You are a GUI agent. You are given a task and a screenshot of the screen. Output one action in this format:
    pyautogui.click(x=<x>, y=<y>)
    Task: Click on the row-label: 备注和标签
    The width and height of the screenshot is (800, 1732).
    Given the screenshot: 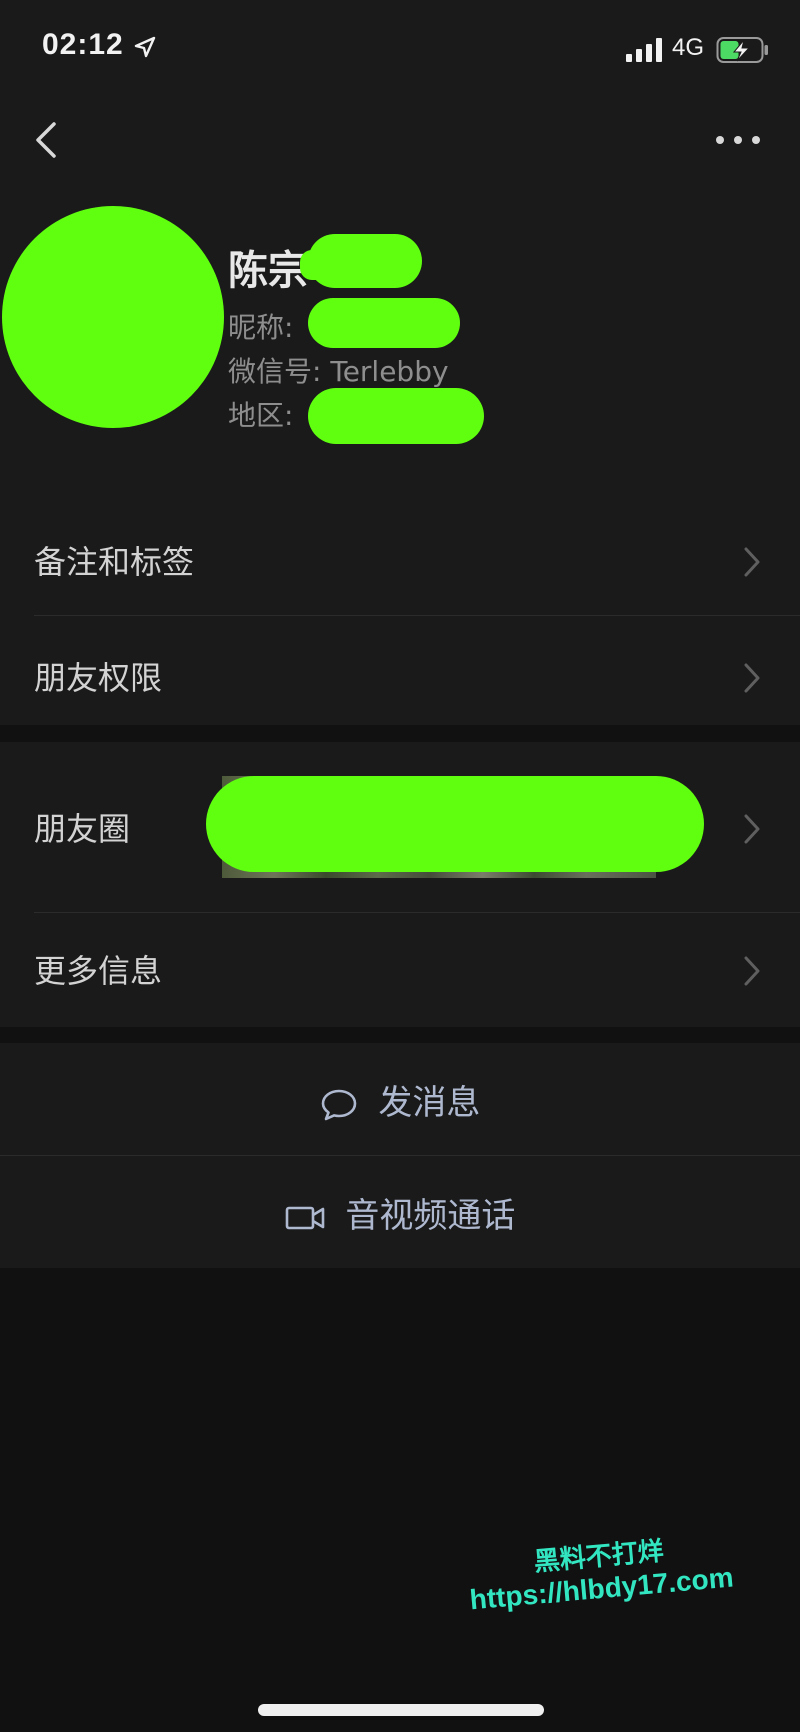 What is the action you would take?
    pyautogui.click(x=114, y=562)
    